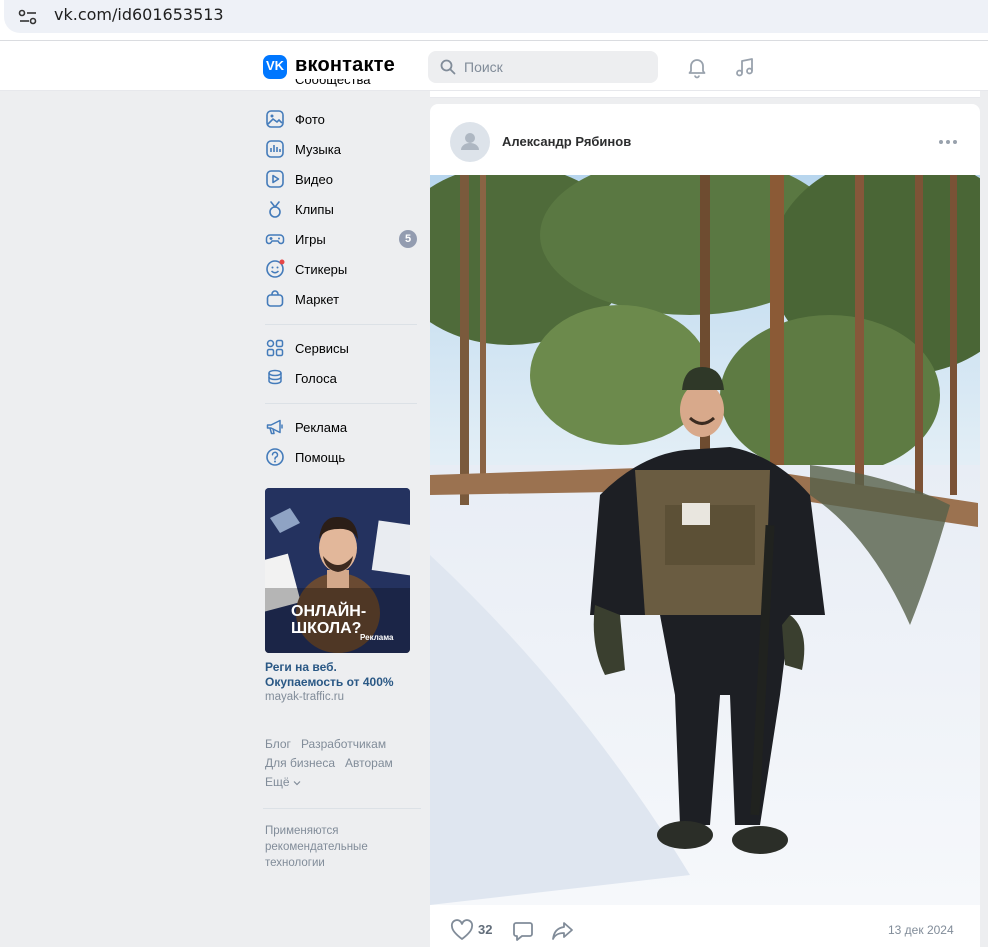 This screenshot has height=947, width=988. I want to click on site-header: VK вконтакте Поиск, so click(494, 66).